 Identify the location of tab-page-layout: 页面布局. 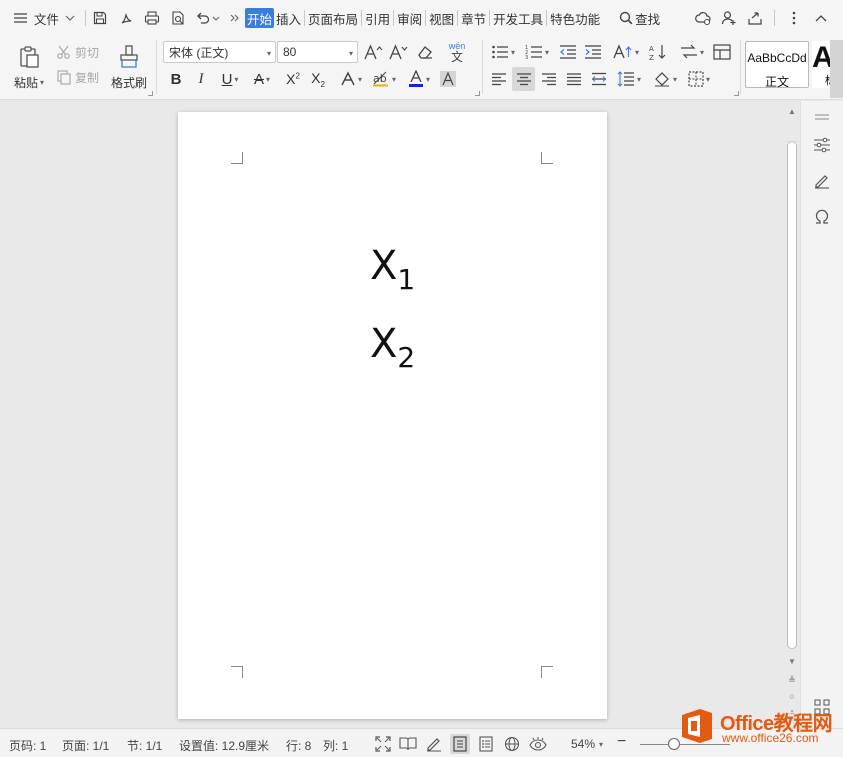
(333, 18).